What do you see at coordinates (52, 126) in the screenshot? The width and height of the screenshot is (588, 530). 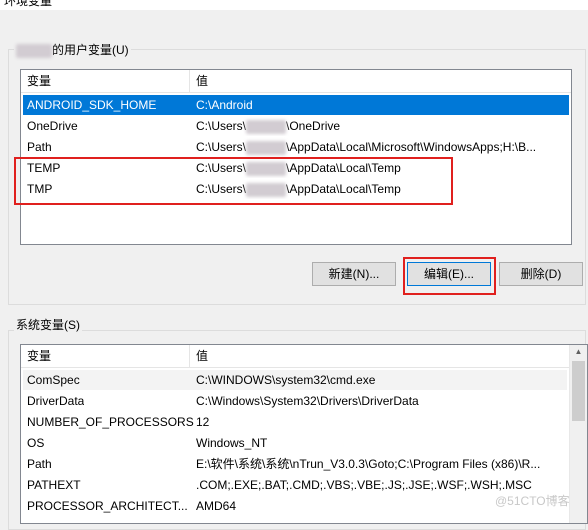 I see `variable-name: OneDrive` at bounding box center [52, 126].